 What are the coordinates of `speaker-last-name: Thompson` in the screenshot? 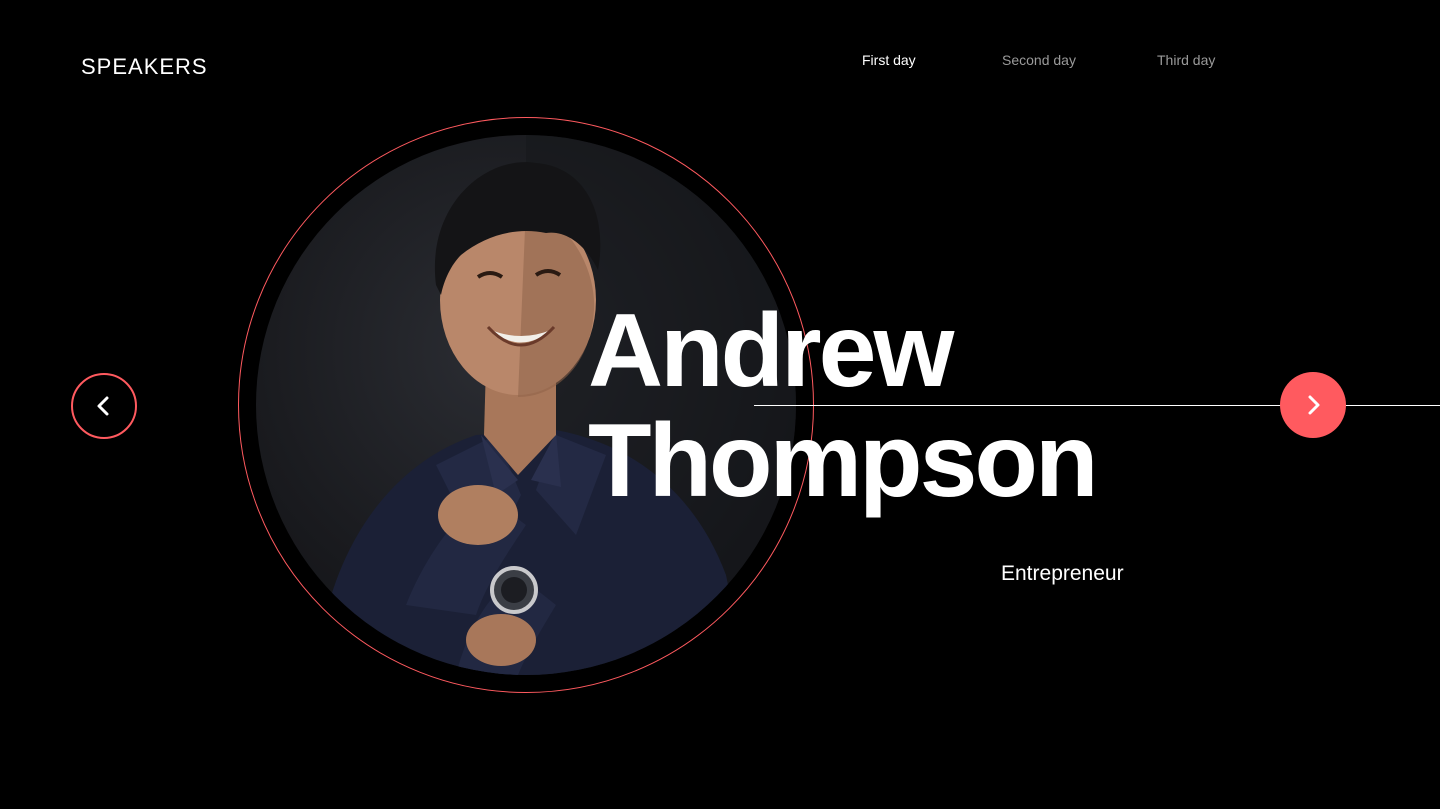 It's located at (843, 461).